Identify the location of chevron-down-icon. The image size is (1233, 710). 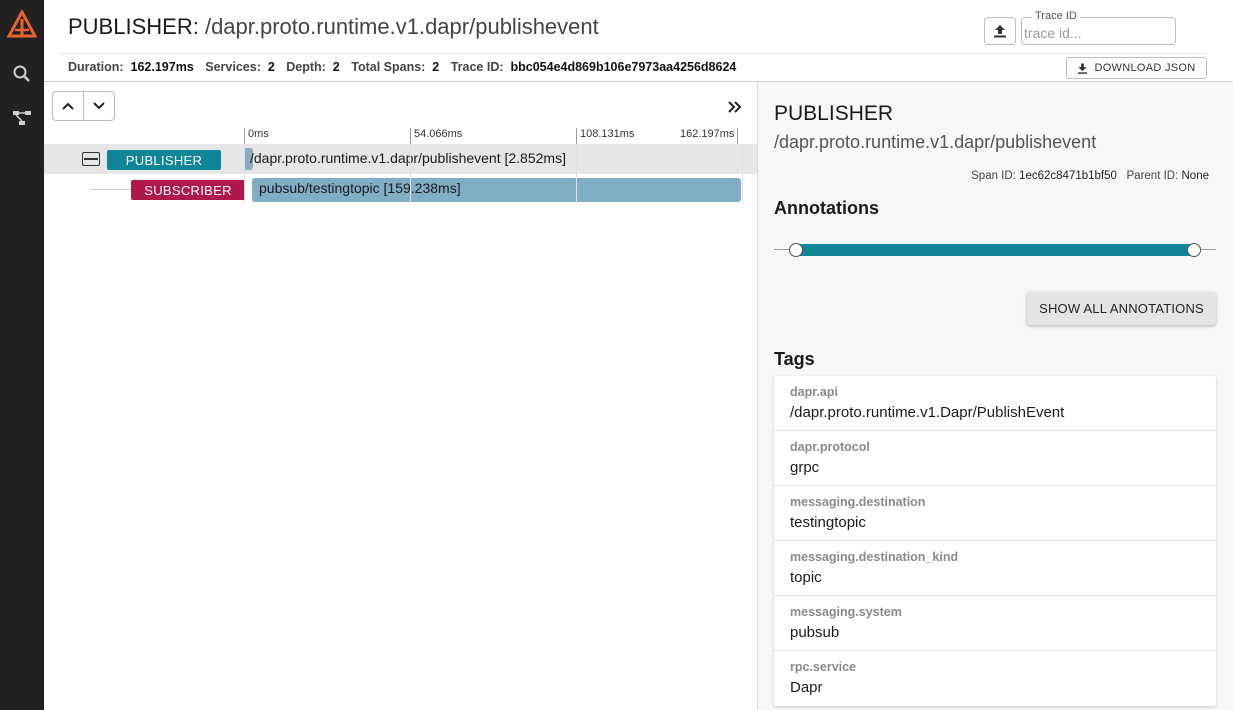
(99, 106).